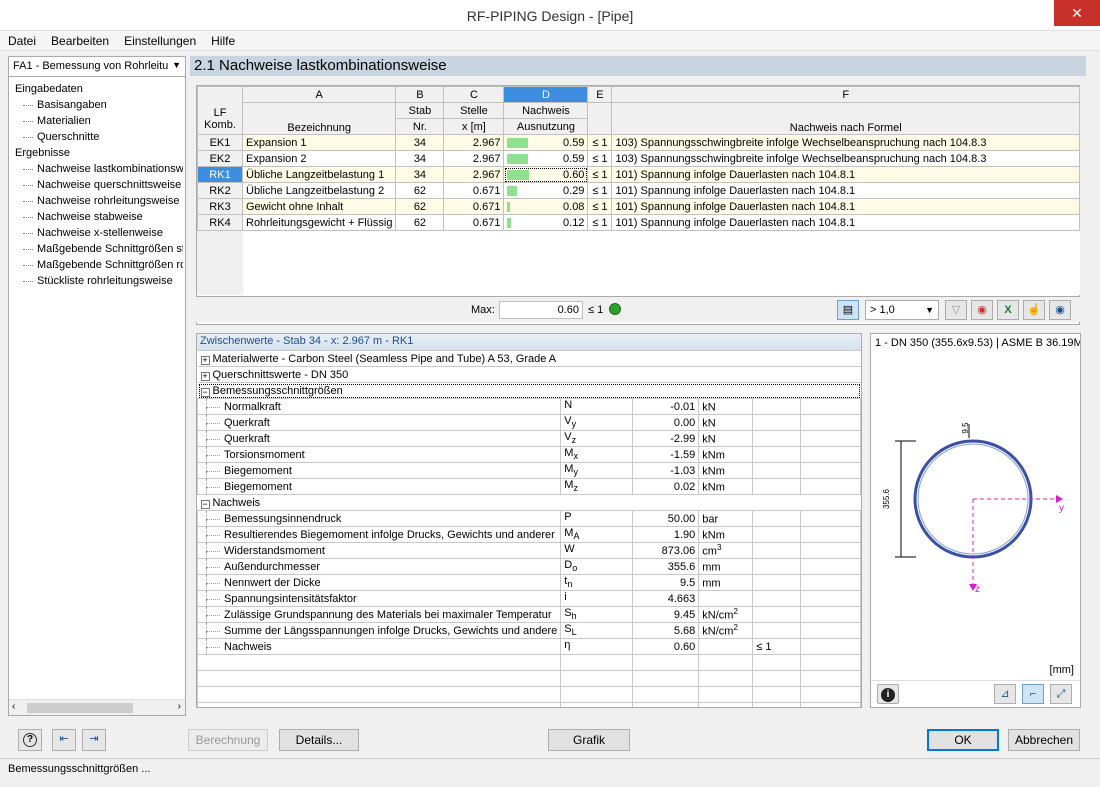  What do you see at coordinates (220, 158) in the screenshot?
I see `row-id: EK2` at bounding box center [220, 158].